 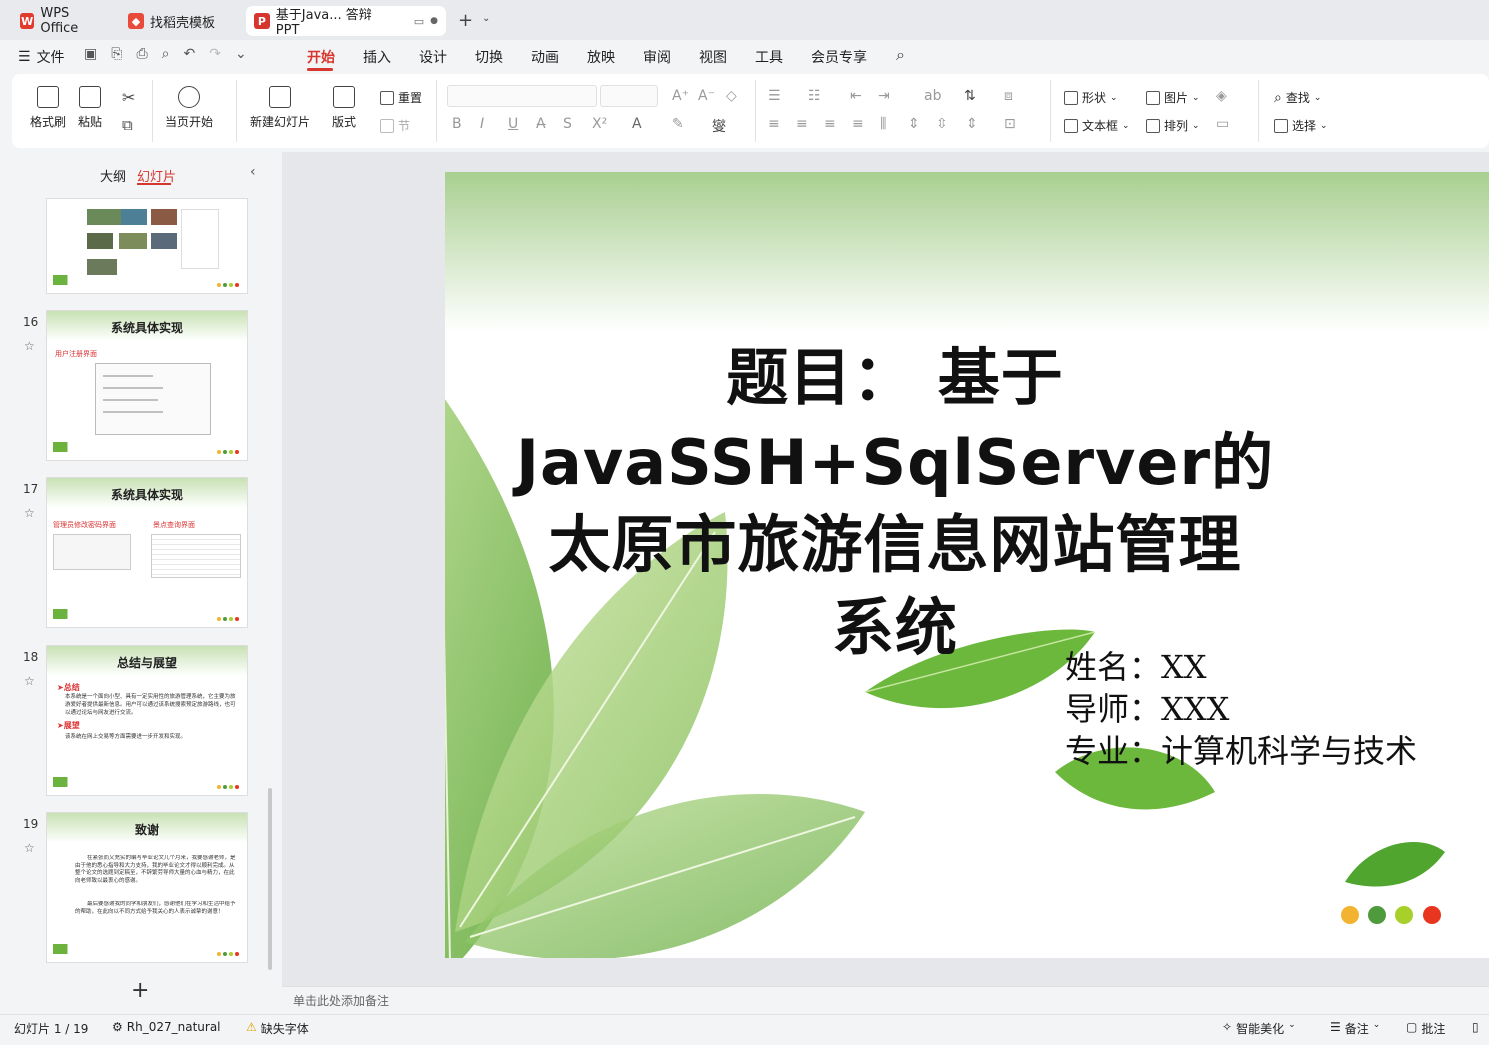 What do you see at coordinates (180, 21) in the screenshot?
I see `tab-docer: ◆ 找稻壳模板` at bounding box center [180, 21].